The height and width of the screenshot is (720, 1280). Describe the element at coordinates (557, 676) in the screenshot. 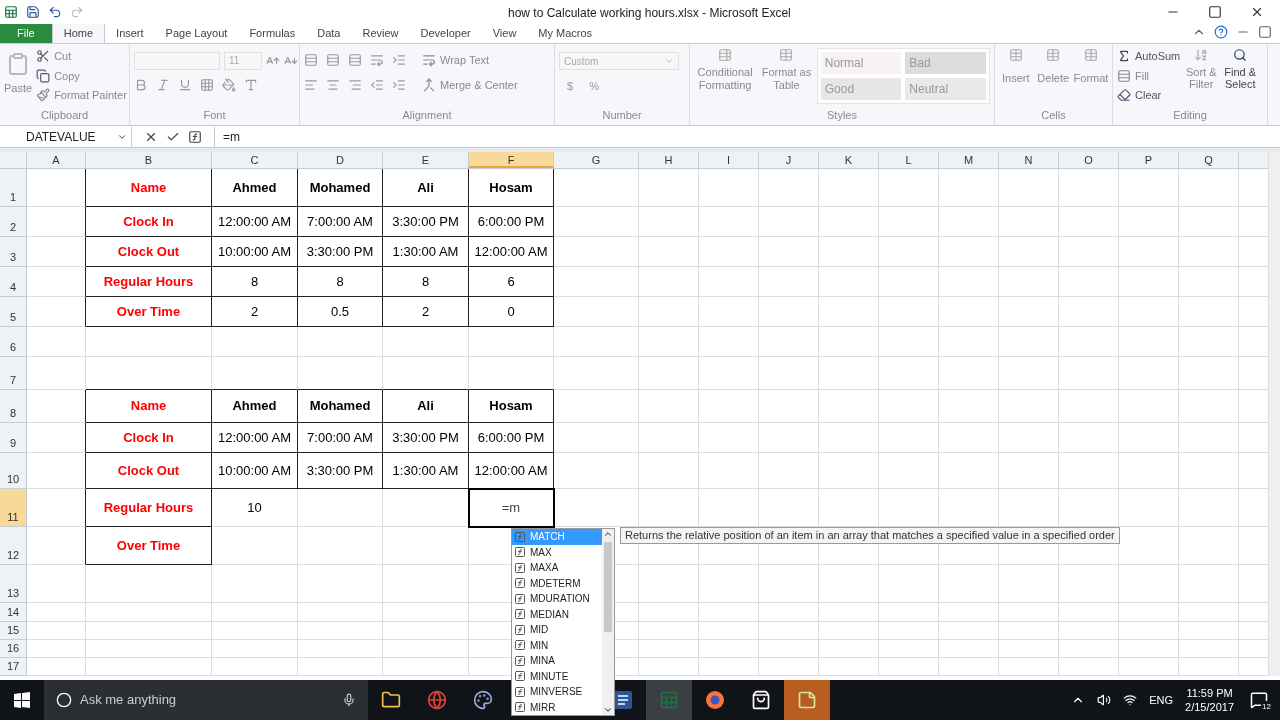

I see `function-suggestion: MINUTE` at that location.